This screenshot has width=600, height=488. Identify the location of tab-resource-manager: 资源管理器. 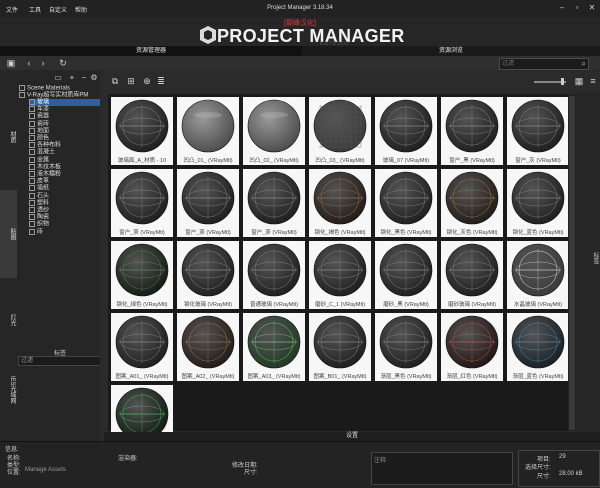
(151, 51).